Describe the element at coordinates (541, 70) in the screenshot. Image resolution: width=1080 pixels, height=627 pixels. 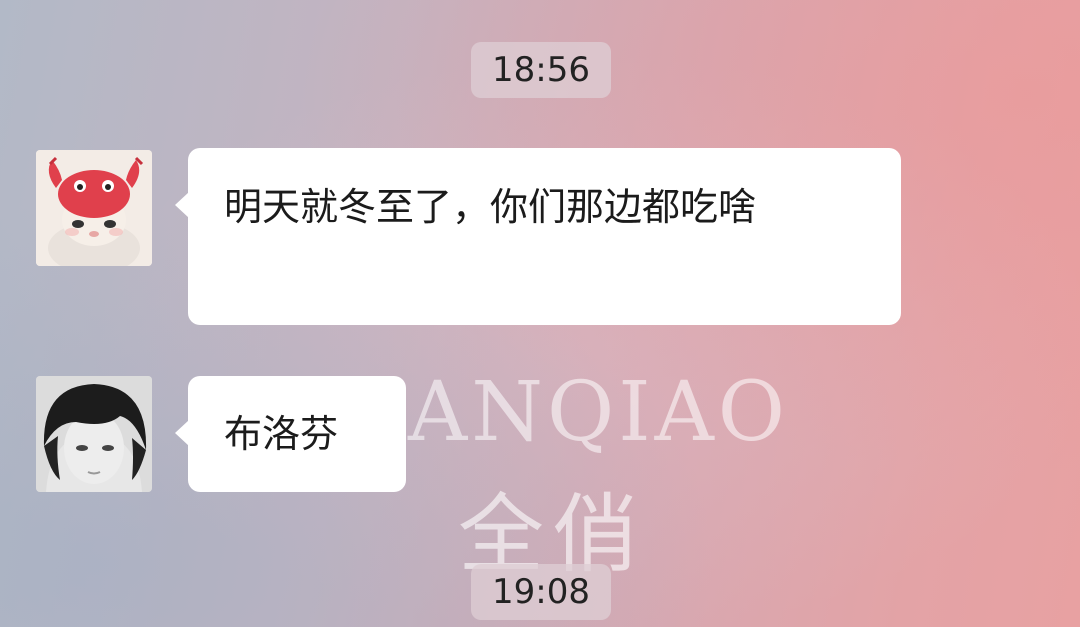
I see `timestamp-top: 18:56` at that location.